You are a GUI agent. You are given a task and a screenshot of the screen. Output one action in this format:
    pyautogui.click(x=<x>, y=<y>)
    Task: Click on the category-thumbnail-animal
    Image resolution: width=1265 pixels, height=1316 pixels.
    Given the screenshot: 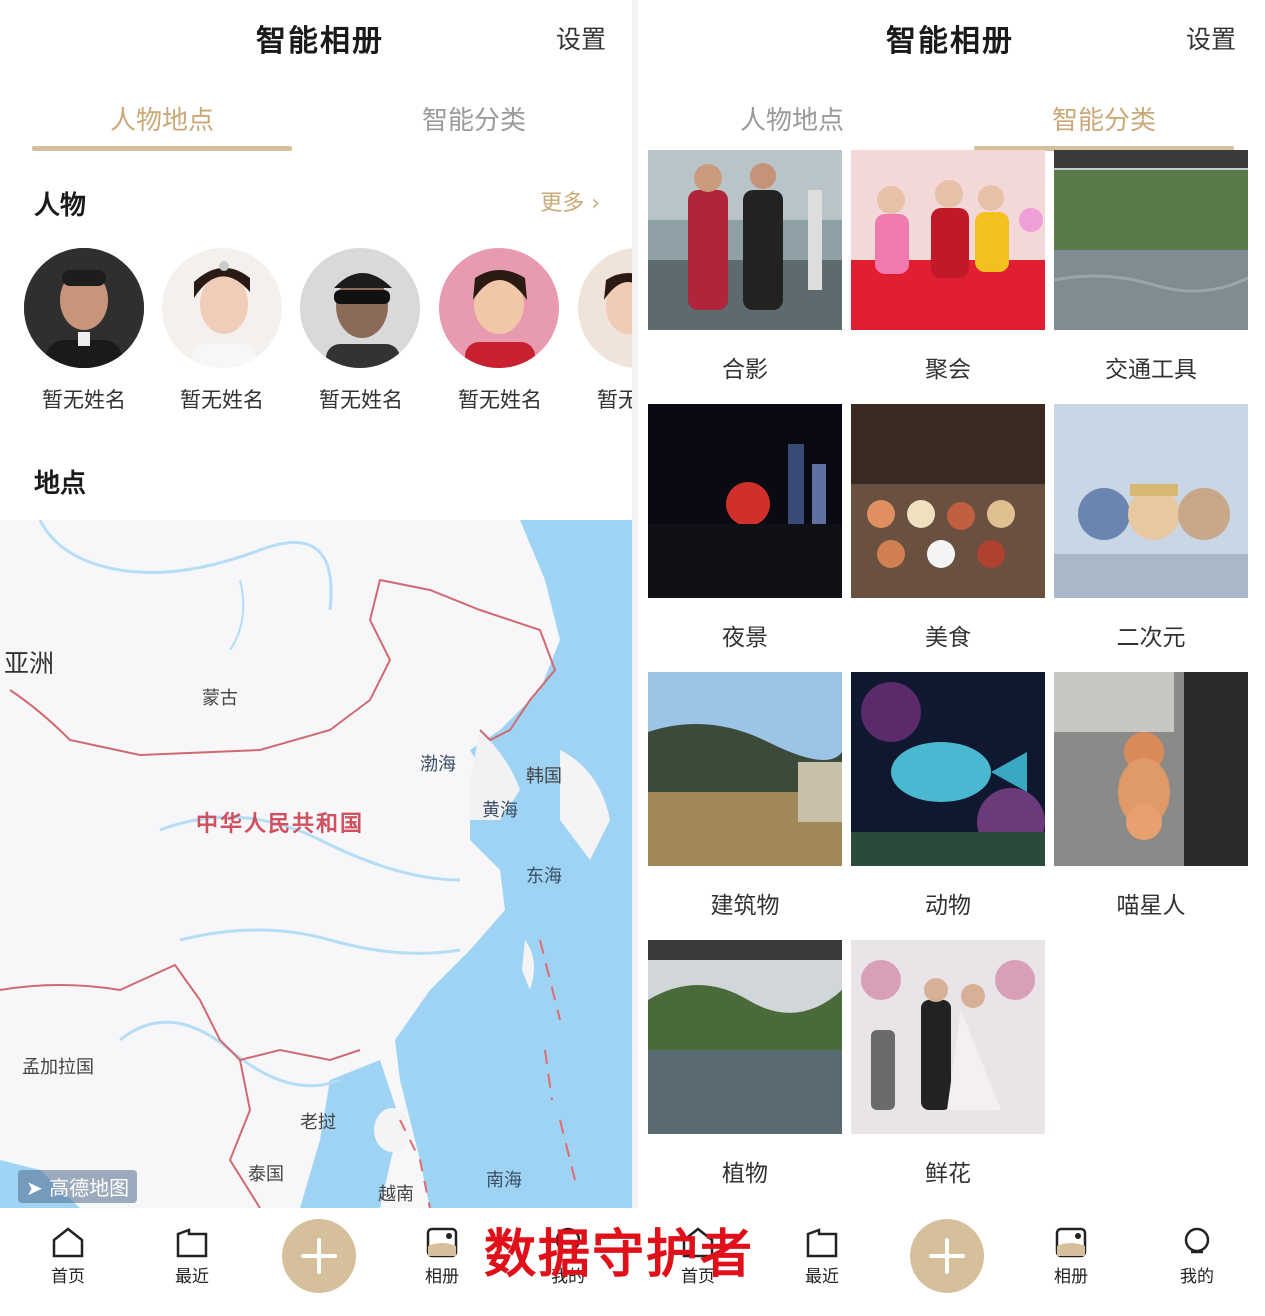 What is the action you would take?
    pyautogui.click(x=948, y=769)
    